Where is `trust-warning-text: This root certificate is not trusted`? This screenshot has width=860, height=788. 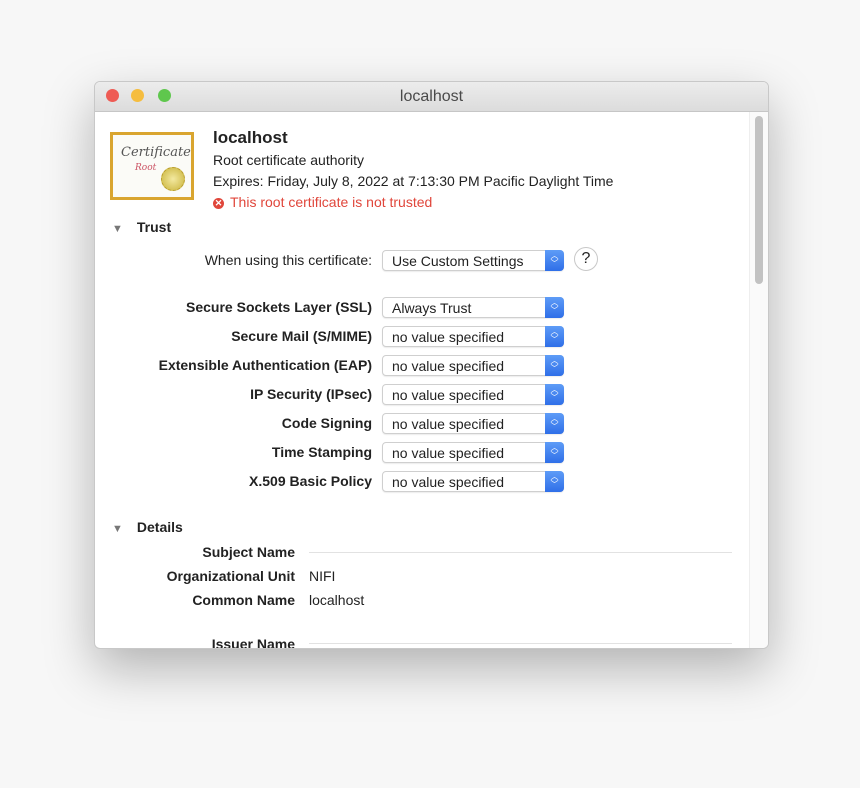 trust-warning-text: This root certificate is not trusted is located at coordinates (331, 202).